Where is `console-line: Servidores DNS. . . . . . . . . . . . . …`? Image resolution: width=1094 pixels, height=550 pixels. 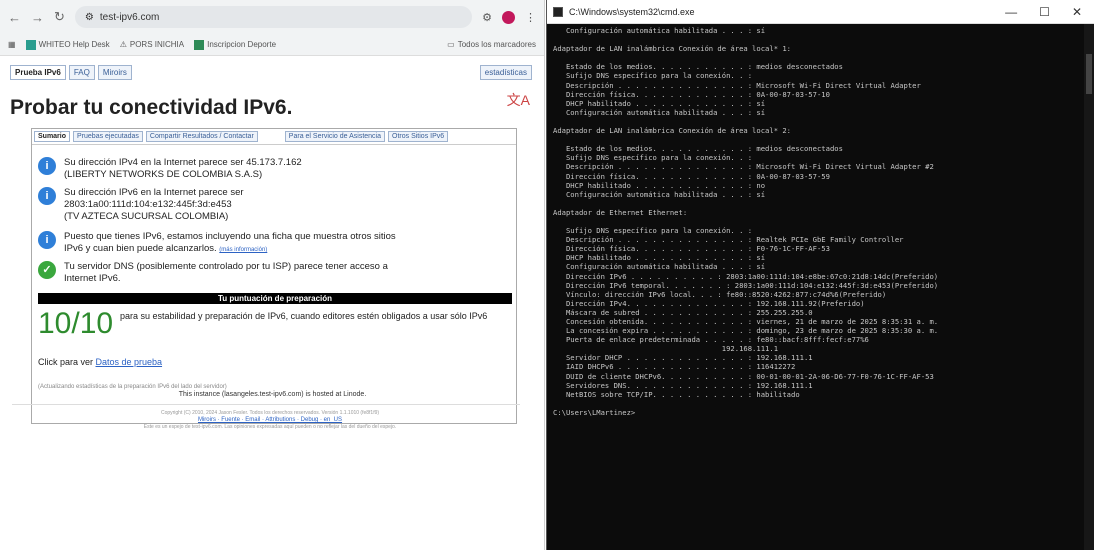 console-line: Servidores DNS. . . . . . . . . . . . . … is located at coordinates (683, 385).